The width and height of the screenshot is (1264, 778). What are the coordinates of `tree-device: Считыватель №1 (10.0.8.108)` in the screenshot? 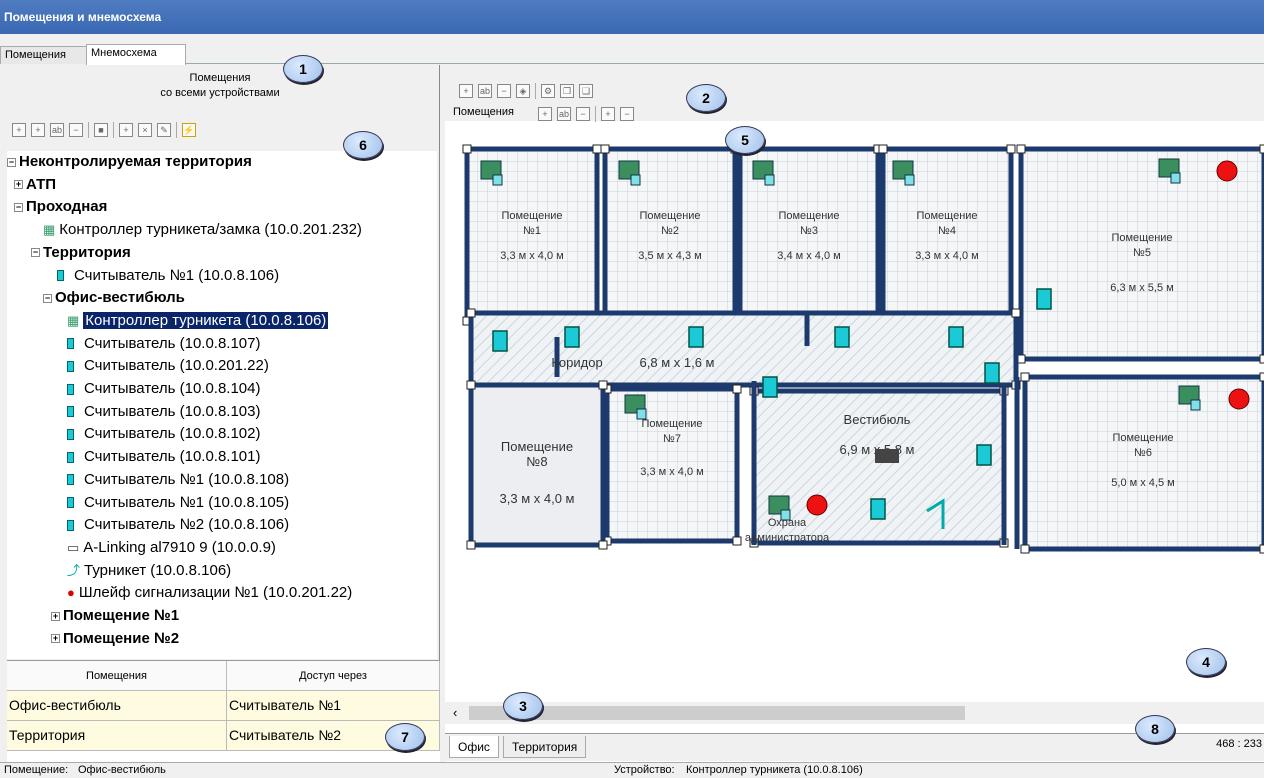 It's located at (178, 480).